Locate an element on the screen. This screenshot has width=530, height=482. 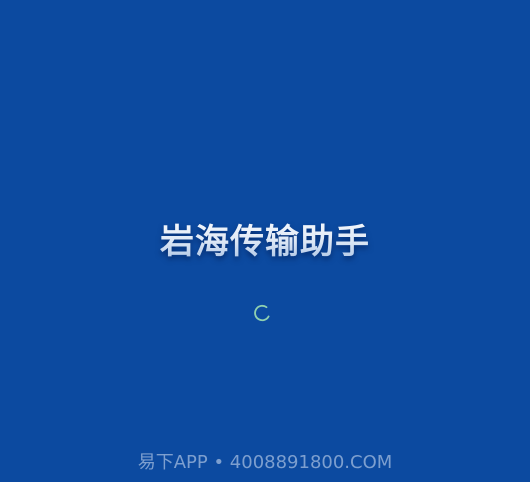
footer-brand-text: 易下APP • 4008891800.COM is located at coordinates (265, 462).